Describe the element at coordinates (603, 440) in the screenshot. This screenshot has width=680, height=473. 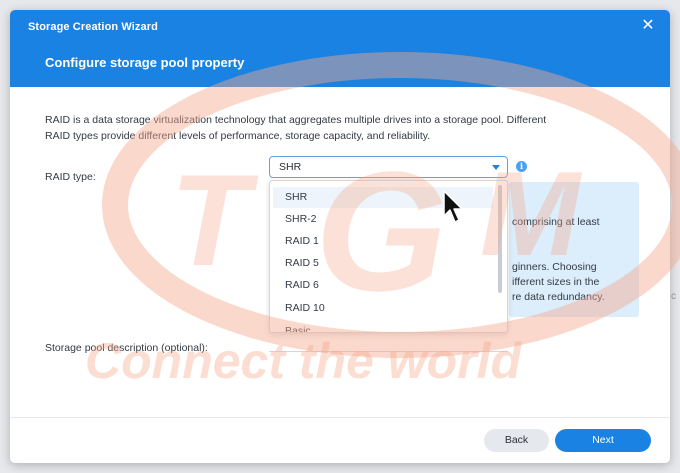
I see `next-button: Next` at that location.